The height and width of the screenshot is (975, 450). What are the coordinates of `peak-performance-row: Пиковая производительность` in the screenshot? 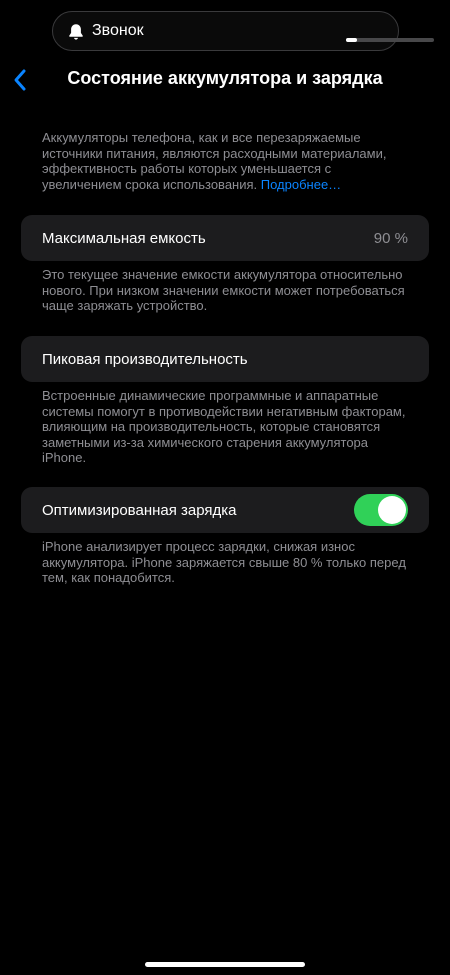 It's located at (225, 359).